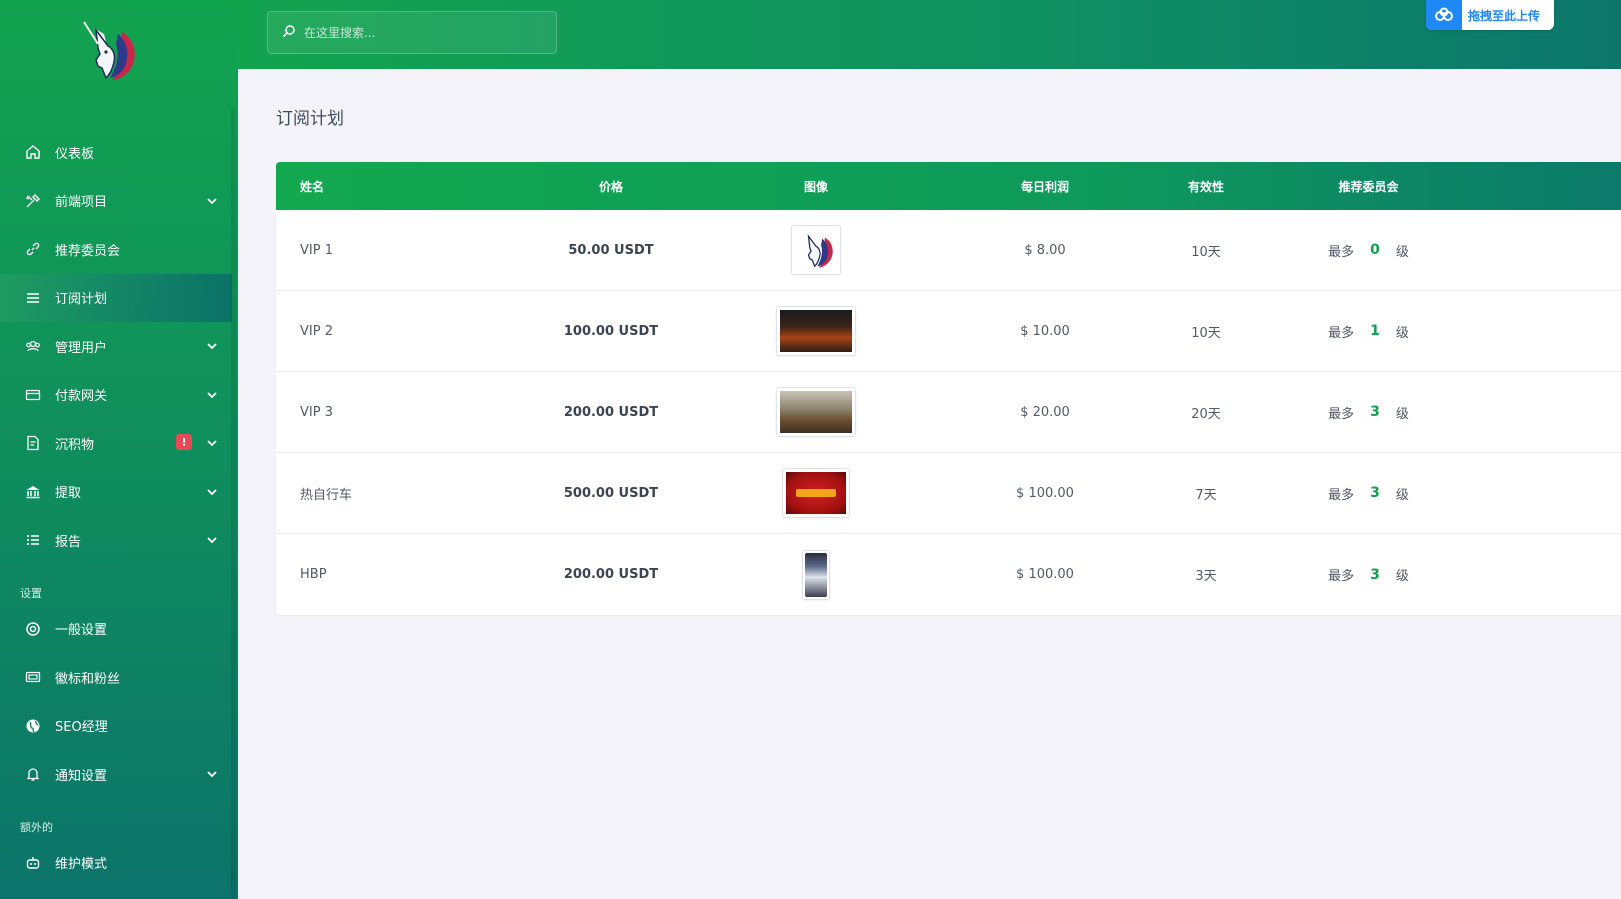 The height and width of the screenshot is (899, 1621). Describe the element at coordinates (424, 32) in the screenshot. I see `search-input` at that location.